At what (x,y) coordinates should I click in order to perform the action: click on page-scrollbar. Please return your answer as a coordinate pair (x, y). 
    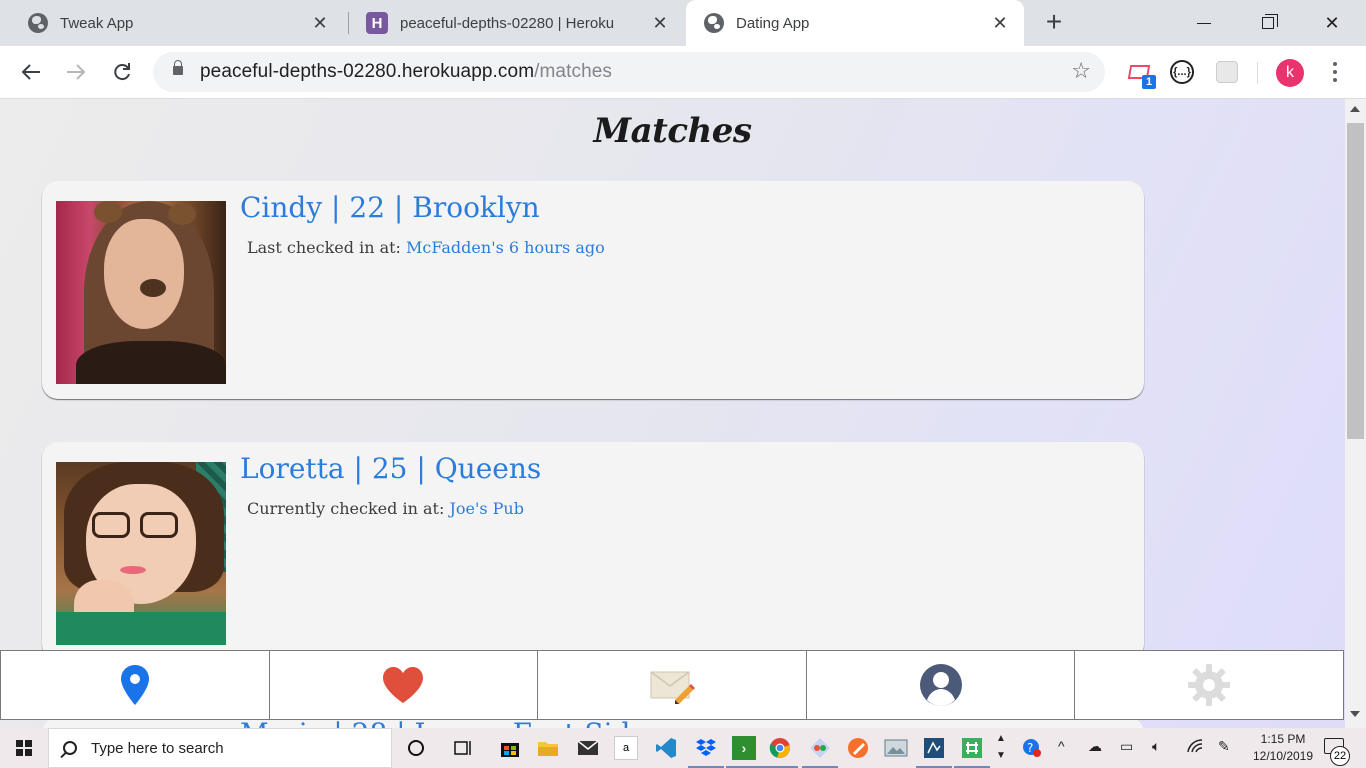
    Looking at the image, I should click on (1355, 413).